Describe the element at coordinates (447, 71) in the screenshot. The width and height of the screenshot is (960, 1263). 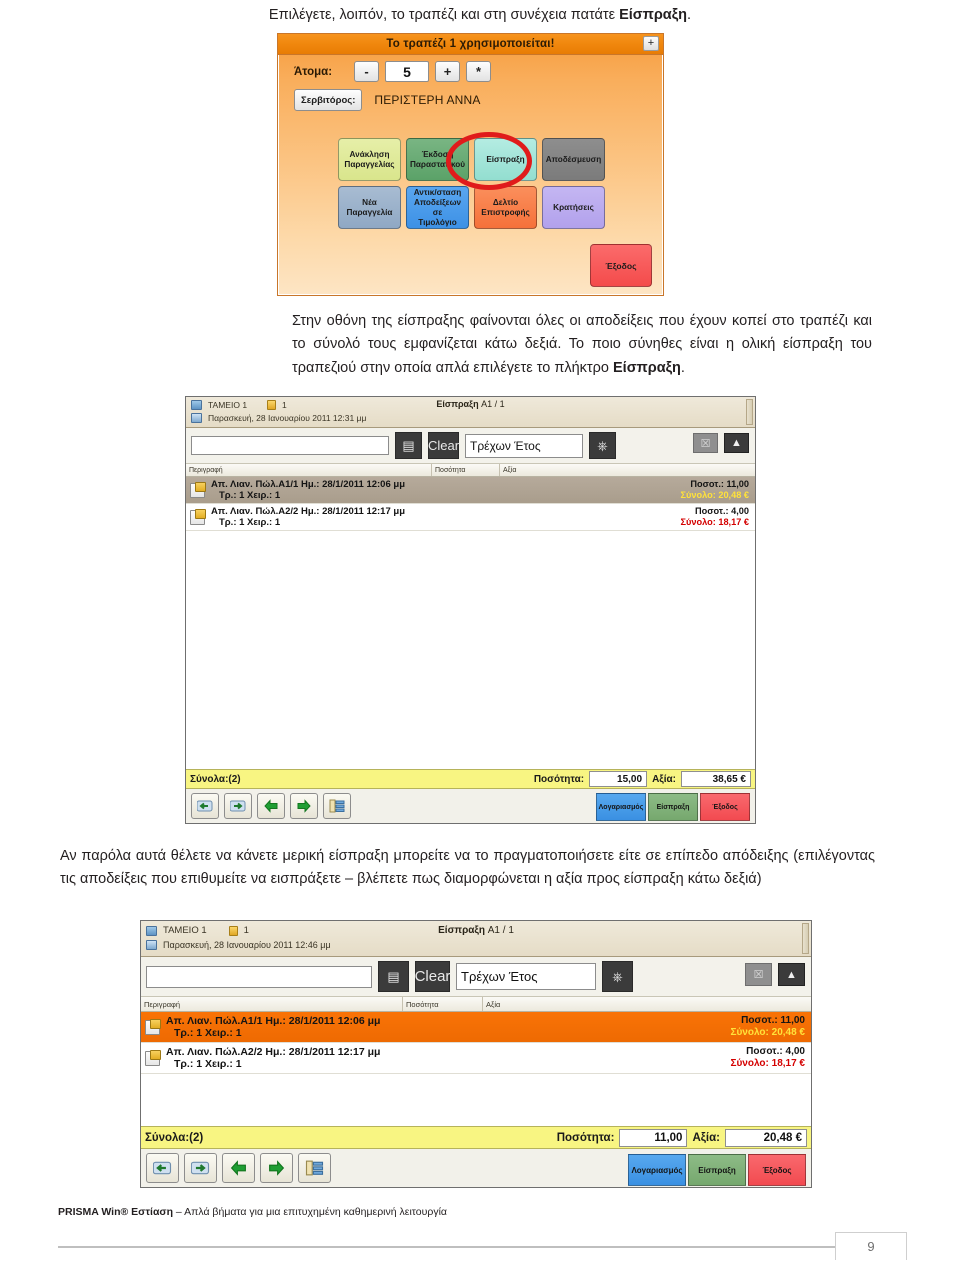
I see `people-increment-button: +` at that location.